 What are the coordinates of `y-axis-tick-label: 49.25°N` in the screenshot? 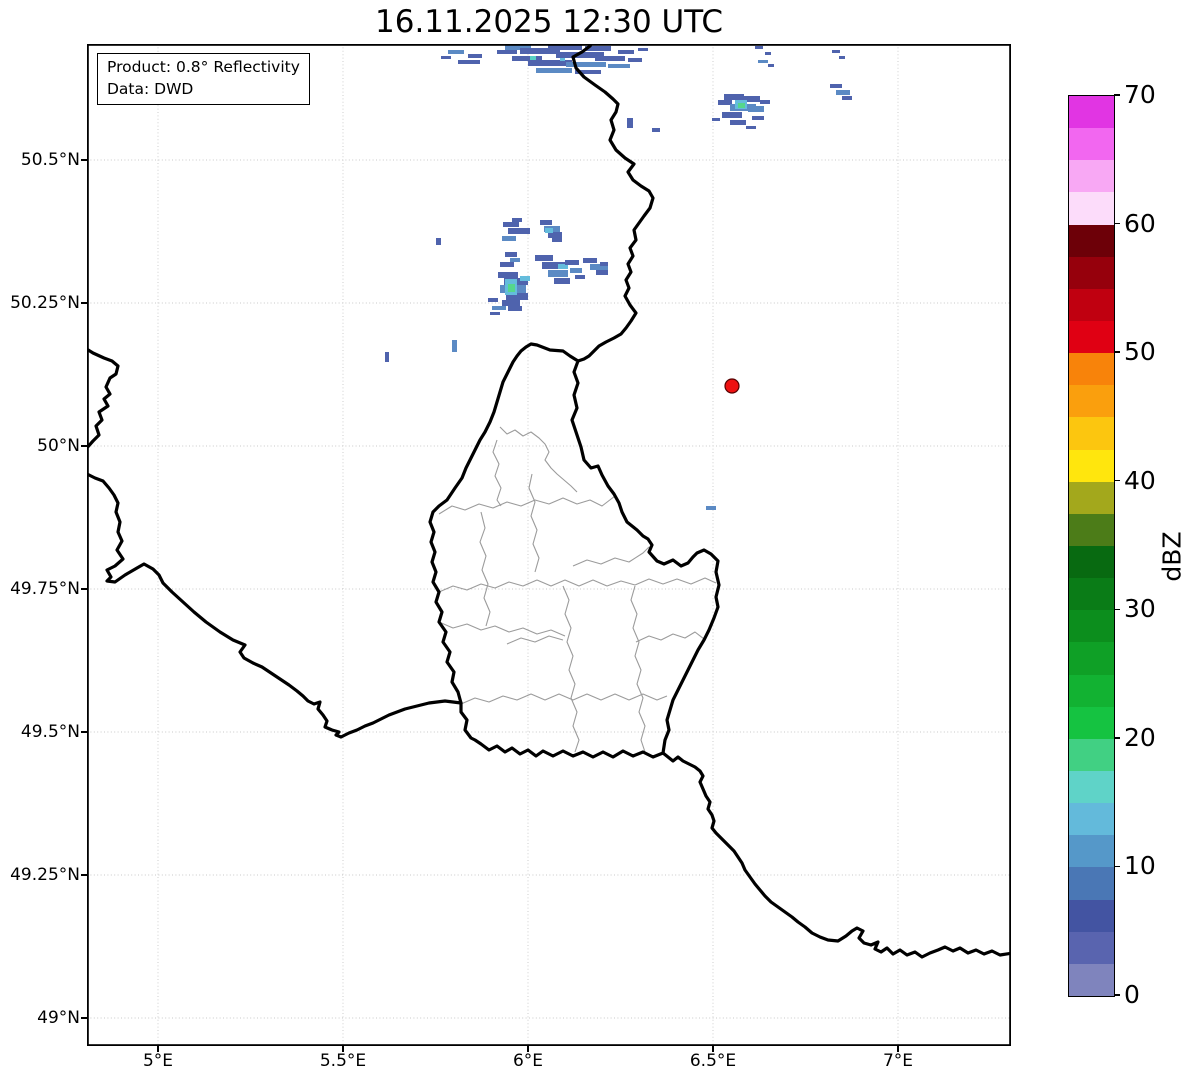 It's located at (45, 875).